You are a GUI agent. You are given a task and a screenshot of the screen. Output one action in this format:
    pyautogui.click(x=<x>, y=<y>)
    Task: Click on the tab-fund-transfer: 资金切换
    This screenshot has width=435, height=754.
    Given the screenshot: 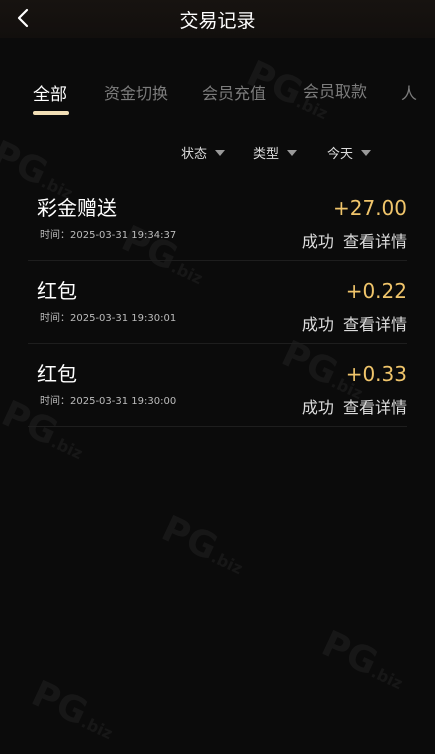 What is the action you would take?
    pyautogui.click(x=136, y=92)
    